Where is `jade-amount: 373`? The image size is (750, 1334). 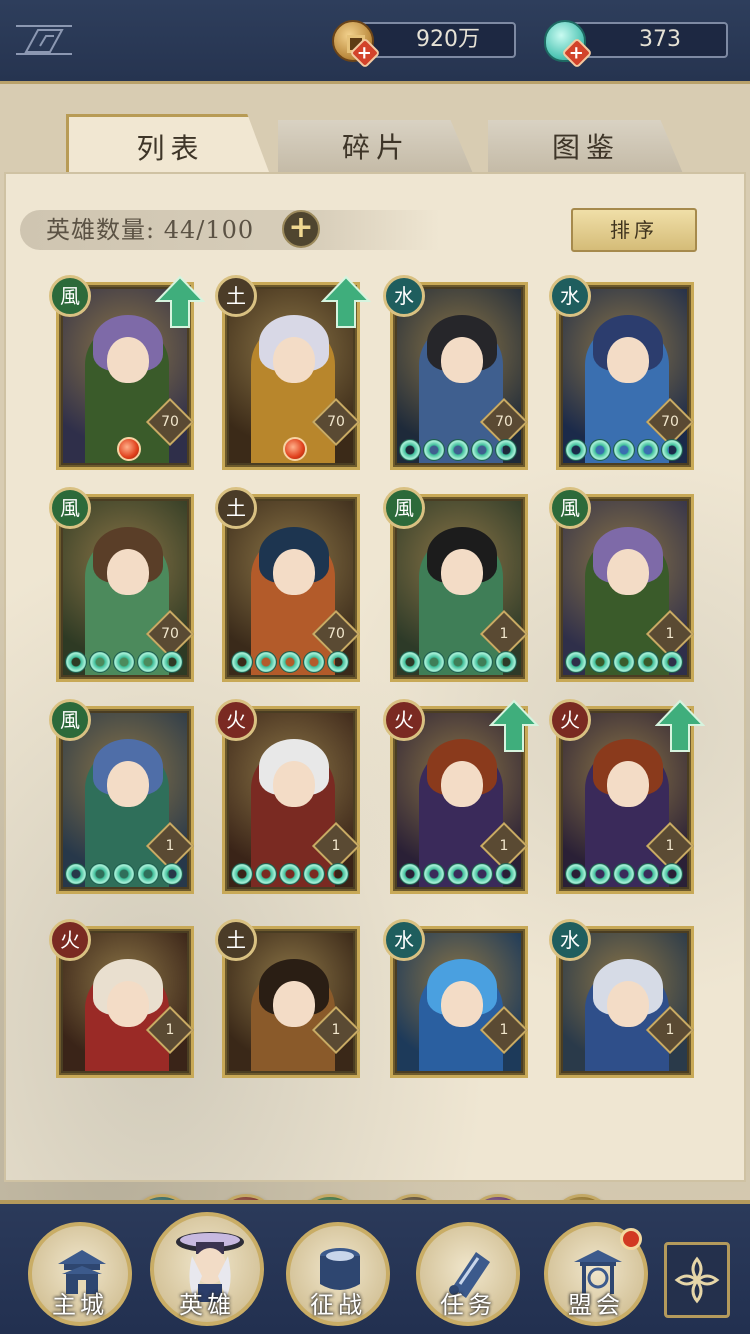
jade-amount: 373 is located at coordinates (650, 40).